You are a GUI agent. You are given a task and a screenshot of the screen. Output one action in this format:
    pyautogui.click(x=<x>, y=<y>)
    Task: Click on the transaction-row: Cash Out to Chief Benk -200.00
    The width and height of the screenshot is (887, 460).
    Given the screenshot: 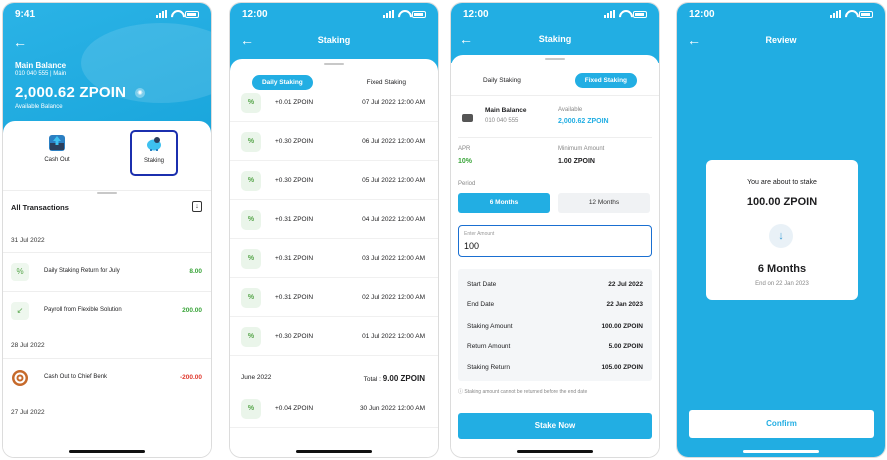 What is the action you would take?
    pyautogui.click(x=107, y=376)
    